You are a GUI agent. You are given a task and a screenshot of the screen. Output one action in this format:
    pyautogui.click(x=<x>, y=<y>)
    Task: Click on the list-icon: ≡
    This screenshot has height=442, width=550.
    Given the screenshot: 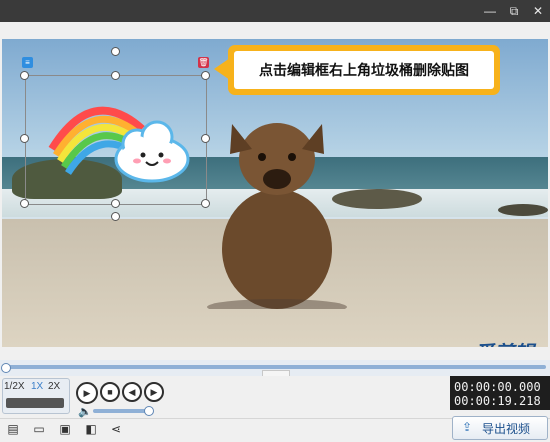 What is the action you would take?
    pyautogui.click(x=27, y=62)
    